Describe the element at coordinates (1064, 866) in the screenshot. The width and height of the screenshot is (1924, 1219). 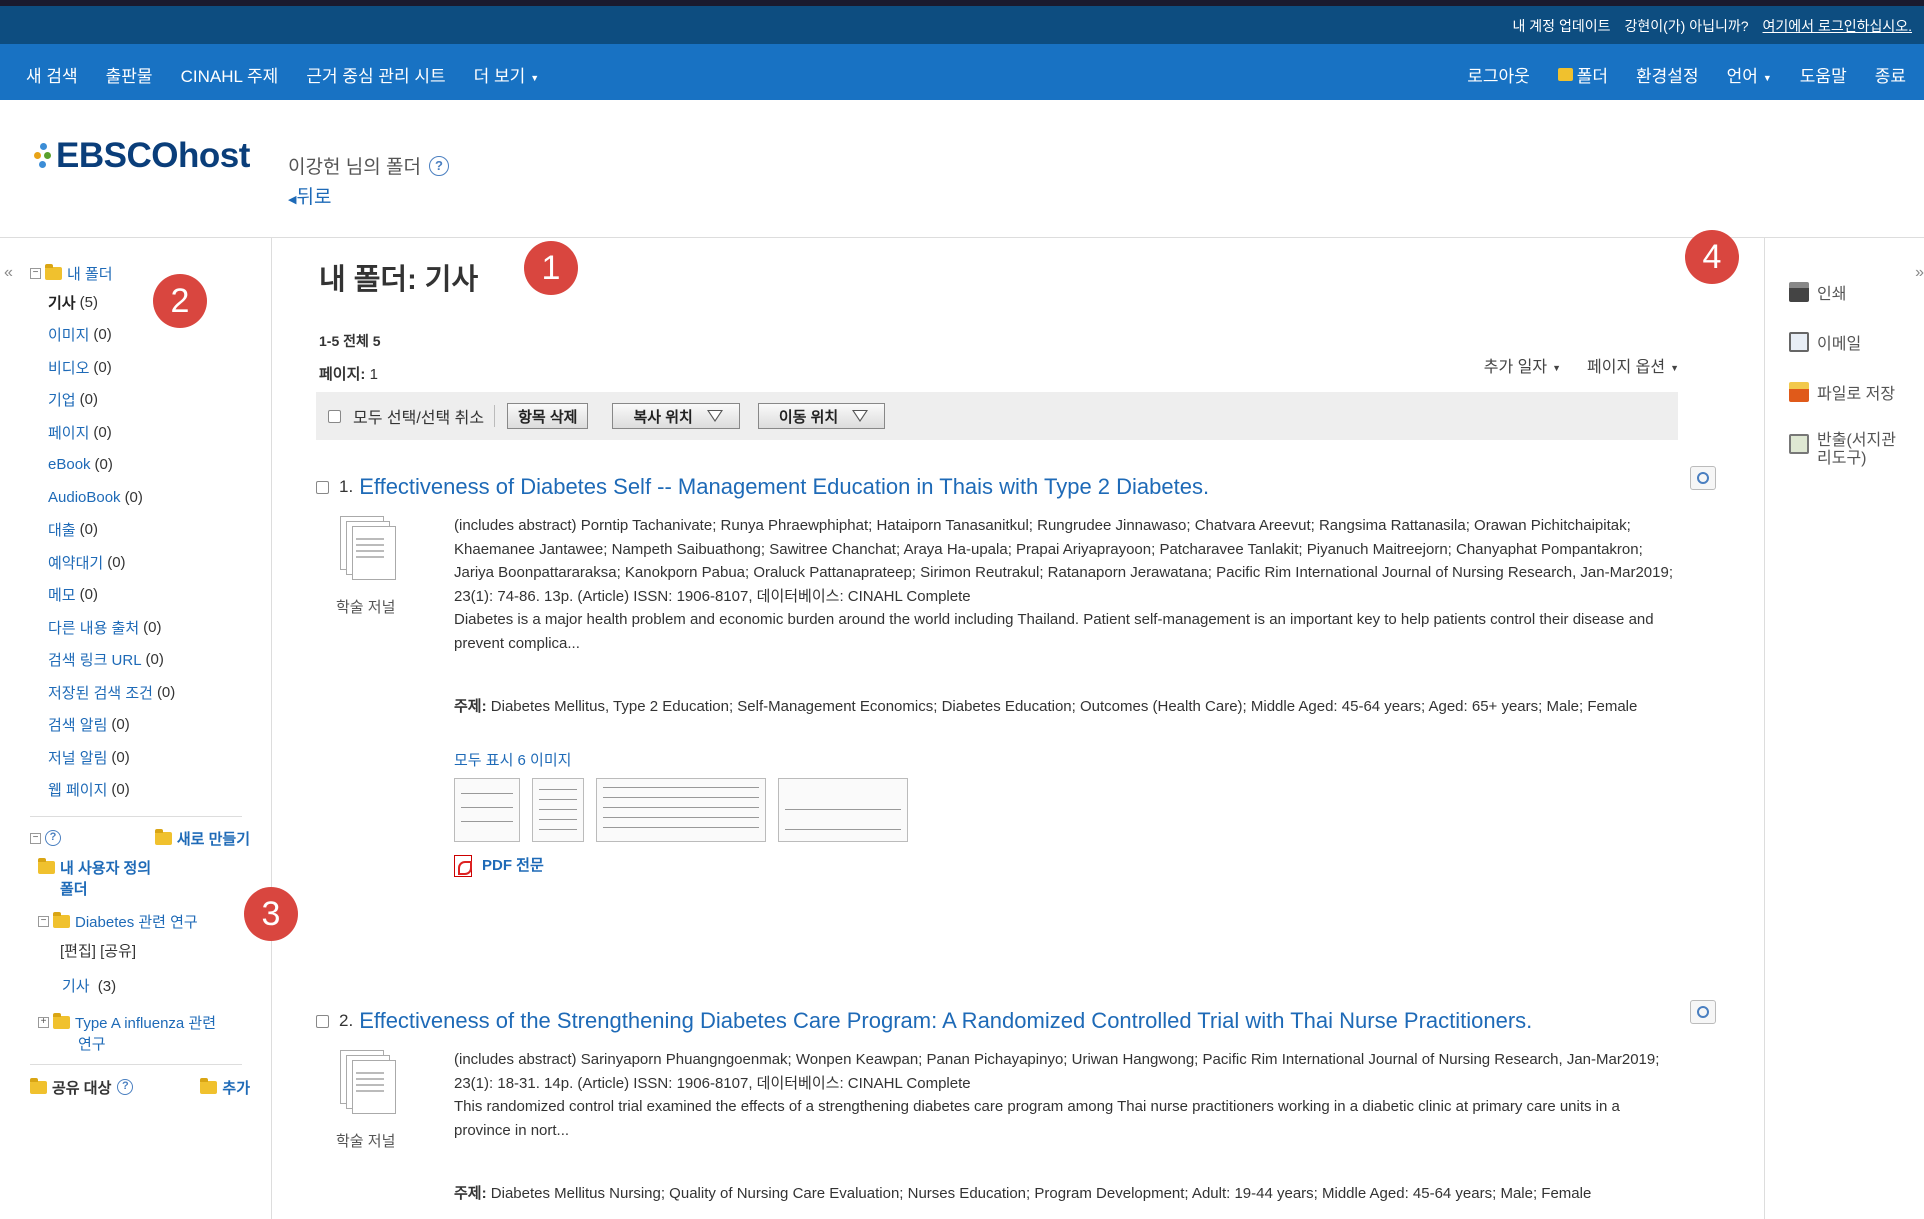
I see `pdf-full-text-link: PDF 전문` at that location.